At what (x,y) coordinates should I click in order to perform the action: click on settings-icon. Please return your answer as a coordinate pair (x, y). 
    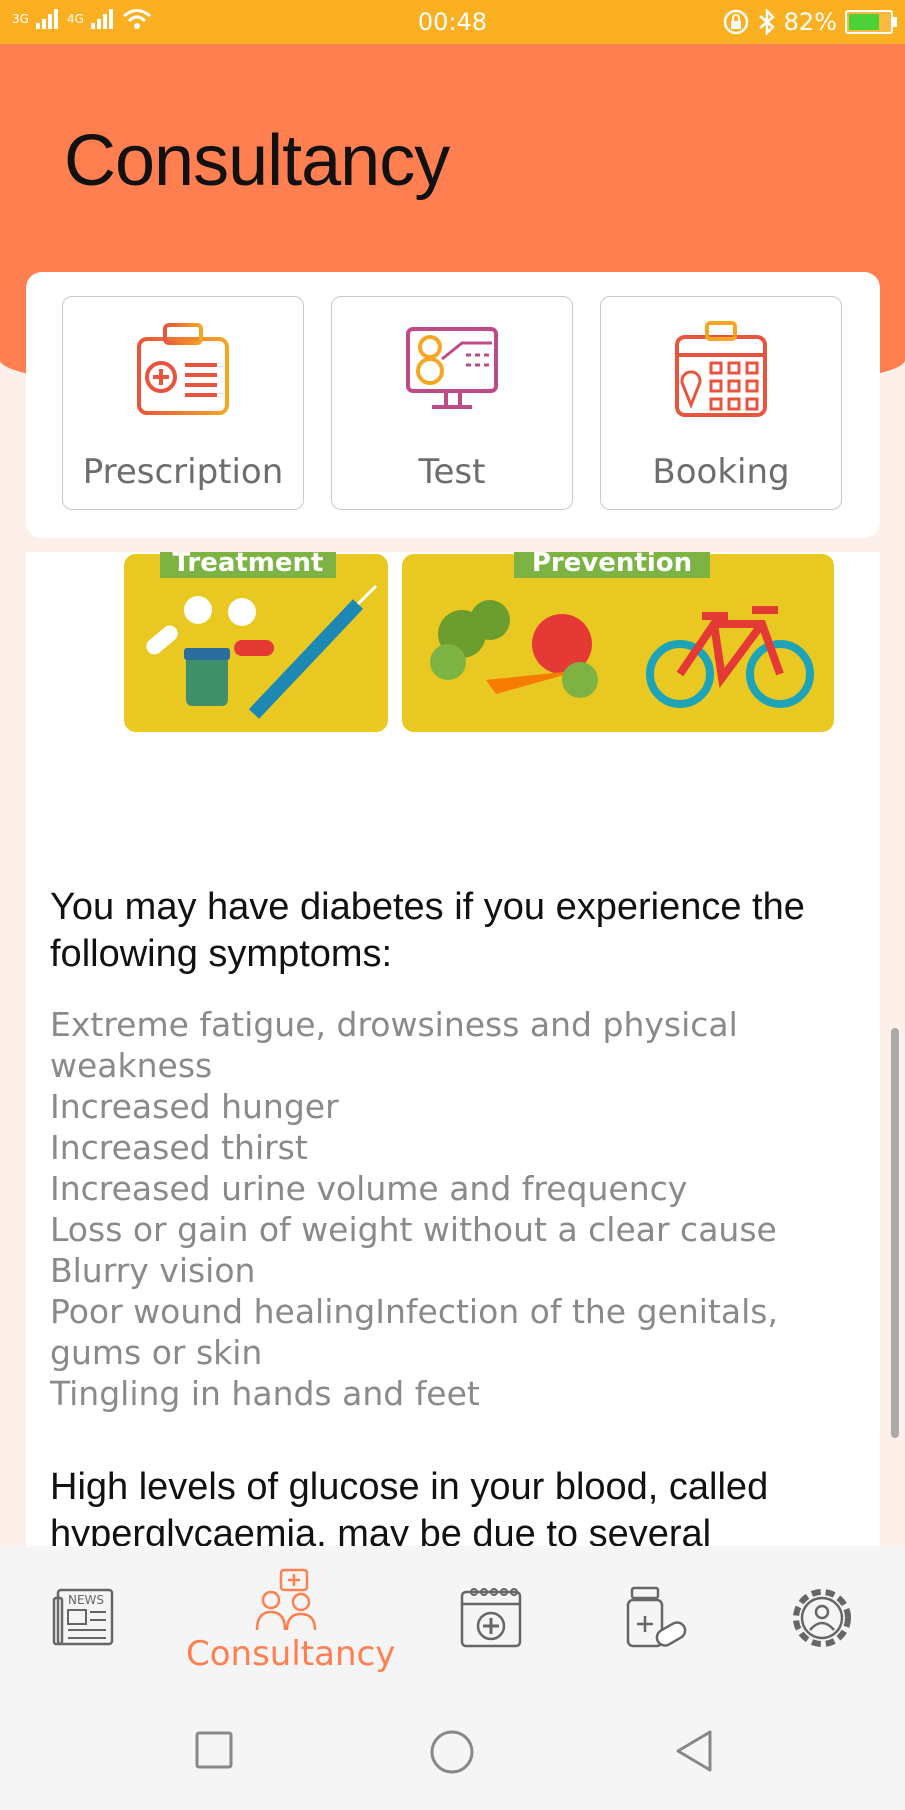
    Looking at the image, I should click on (822, 1618).